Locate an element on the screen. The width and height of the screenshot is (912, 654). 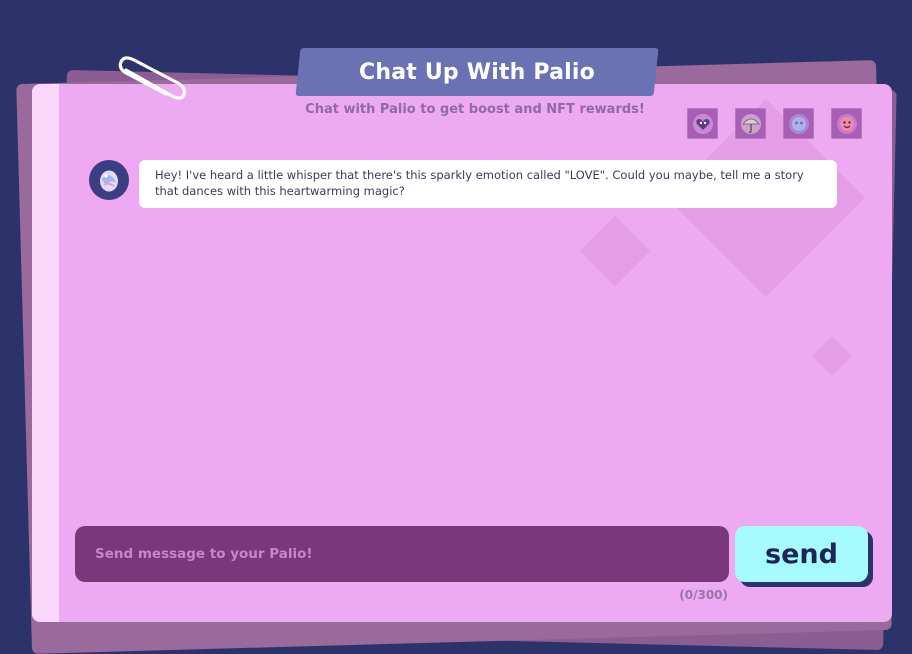
smiling-face-icon is located at coordinates (846, 123).